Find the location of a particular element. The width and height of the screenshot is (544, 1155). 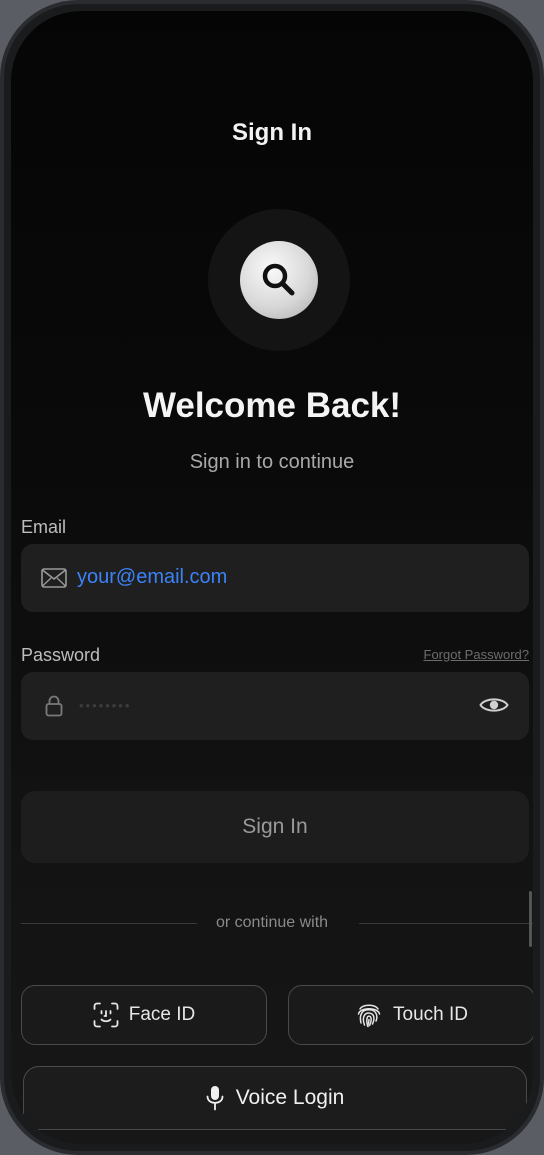

search-icon is located at coordinates (278, 279).